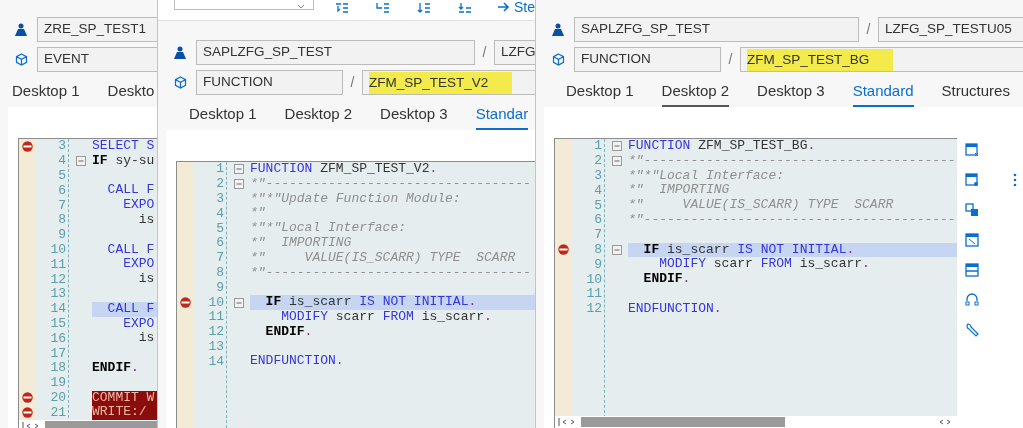  Describe the element at coordinates (972, 330) in the screenshot. I see `wrench-icon` at that location.